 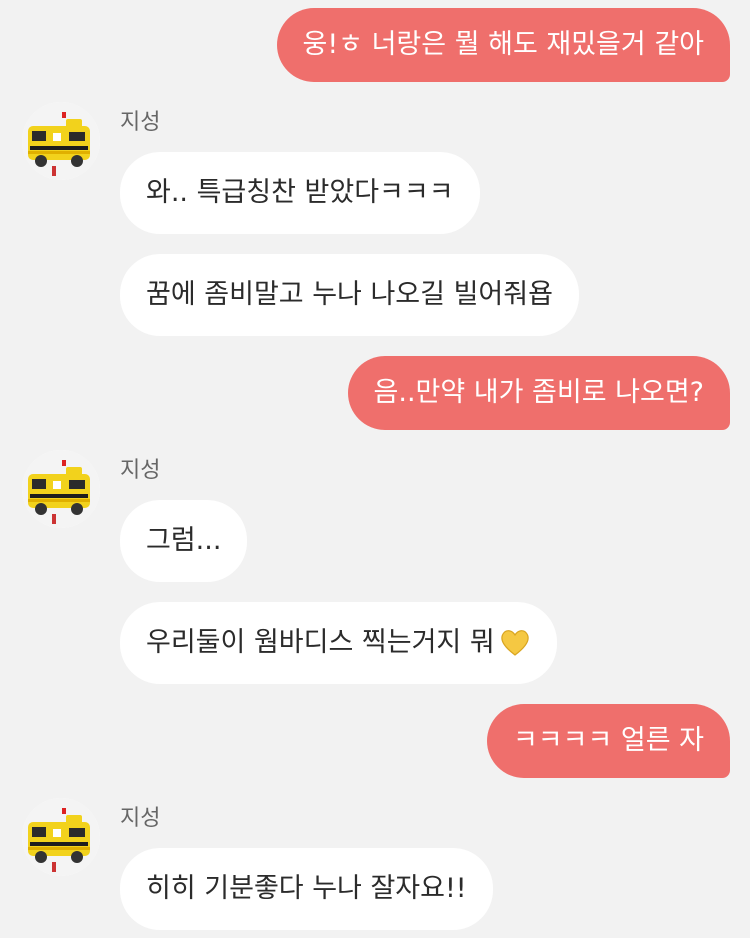 I want to click on their-message-bubble: 우리둘이 웜바디스 찍는거지 뭐, so click(x=338, y=643).